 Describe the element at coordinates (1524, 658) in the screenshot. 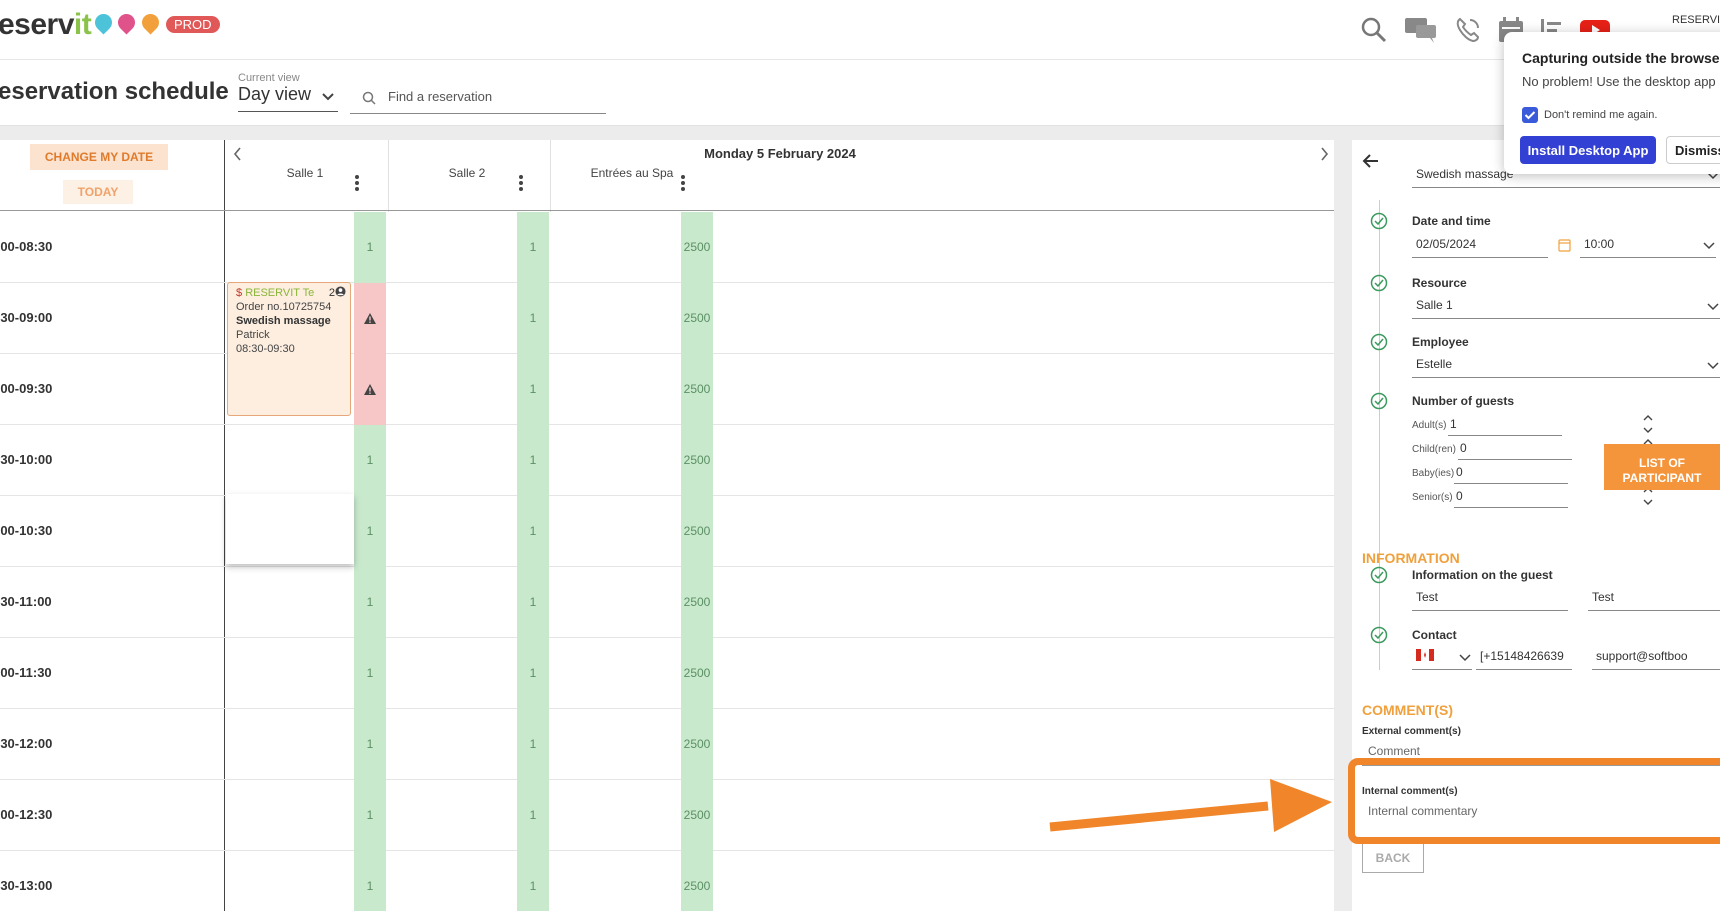

I see `phone-input: [+15148426639` at that location.